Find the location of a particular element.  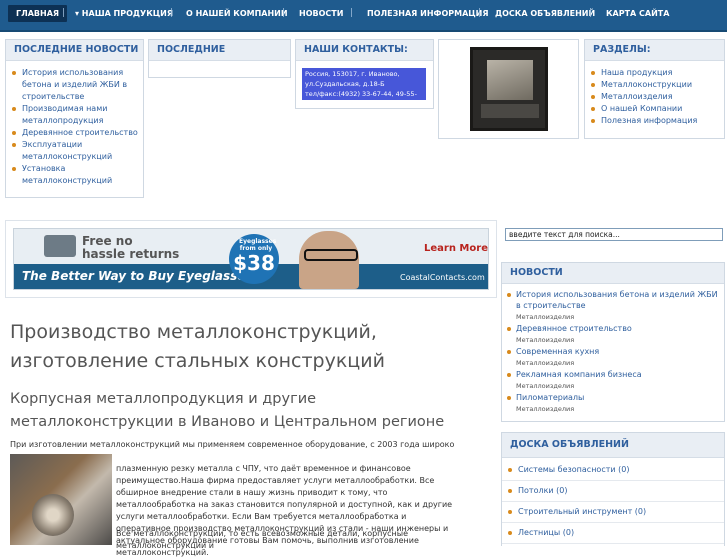

sections-title: РАЗДЕЛЫ: is located at coordinates (654, 50).